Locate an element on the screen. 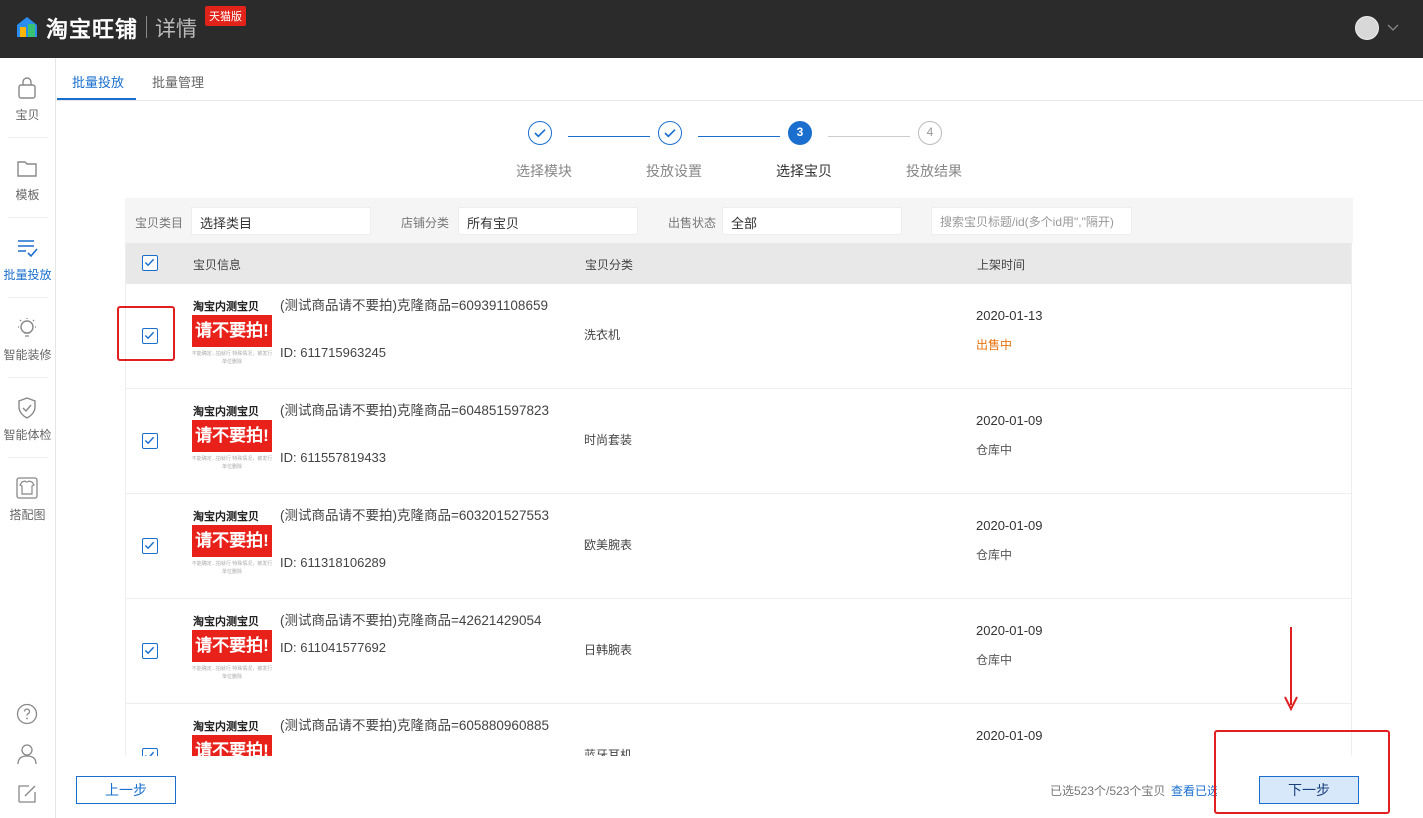 Image resolution: width=1423 pixels, height=818 pixels. tab-batch-manage: 批量管理 is located at coordinates (178, 81).